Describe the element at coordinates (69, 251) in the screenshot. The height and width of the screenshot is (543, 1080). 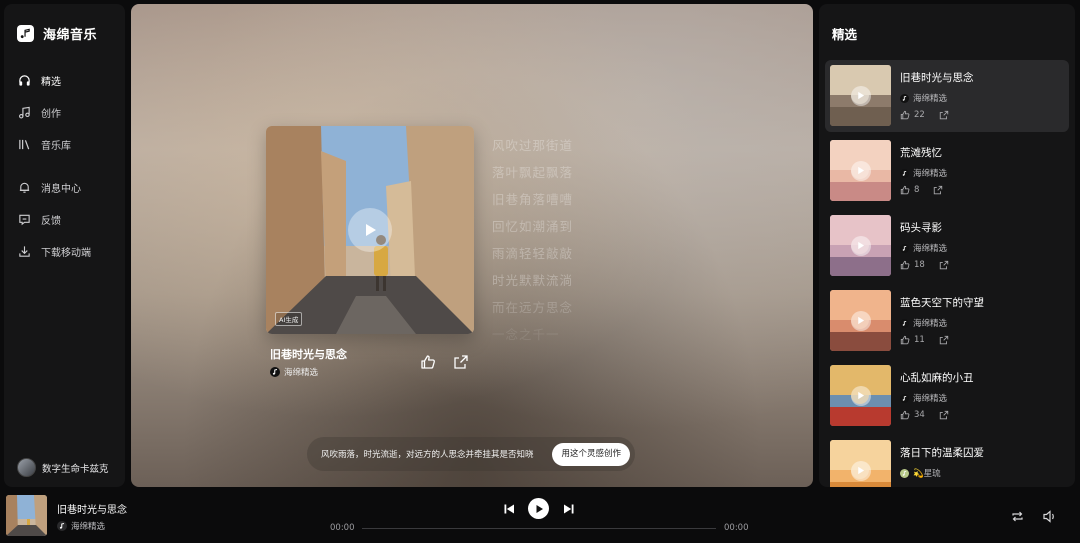
I see `sidebar-item-download: 下载移动端` at that location.